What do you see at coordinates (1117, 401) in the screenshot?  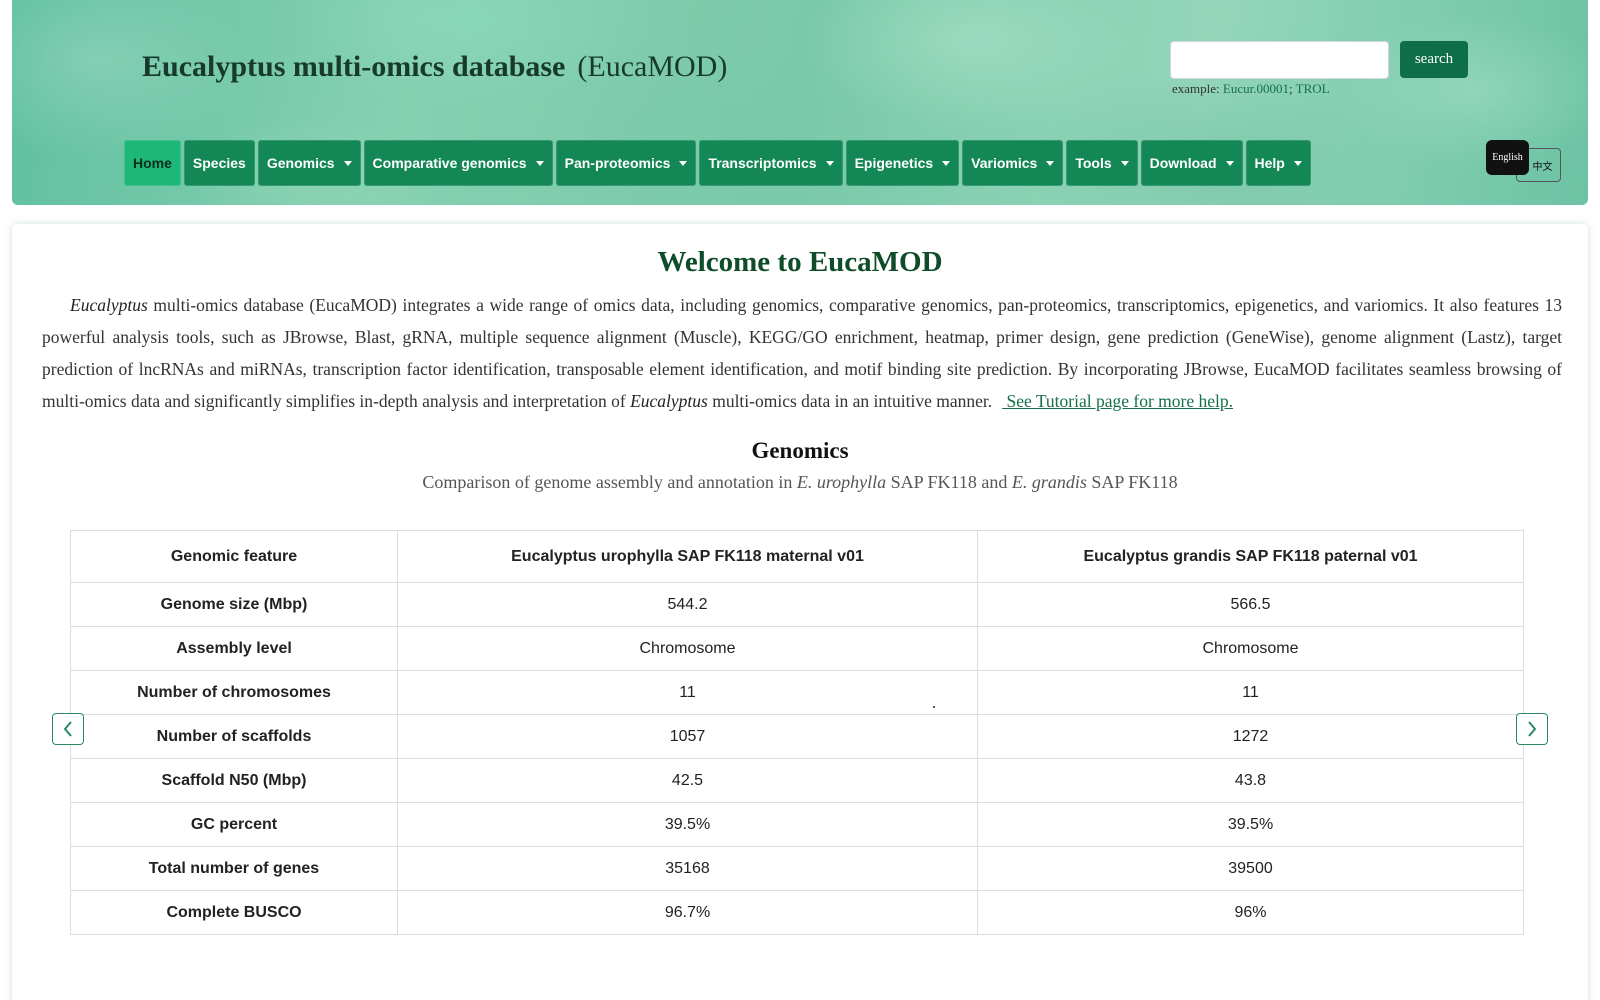 I see `tutorial-link: See Tutorial page for more help.` at bounding box center [1117, 401].